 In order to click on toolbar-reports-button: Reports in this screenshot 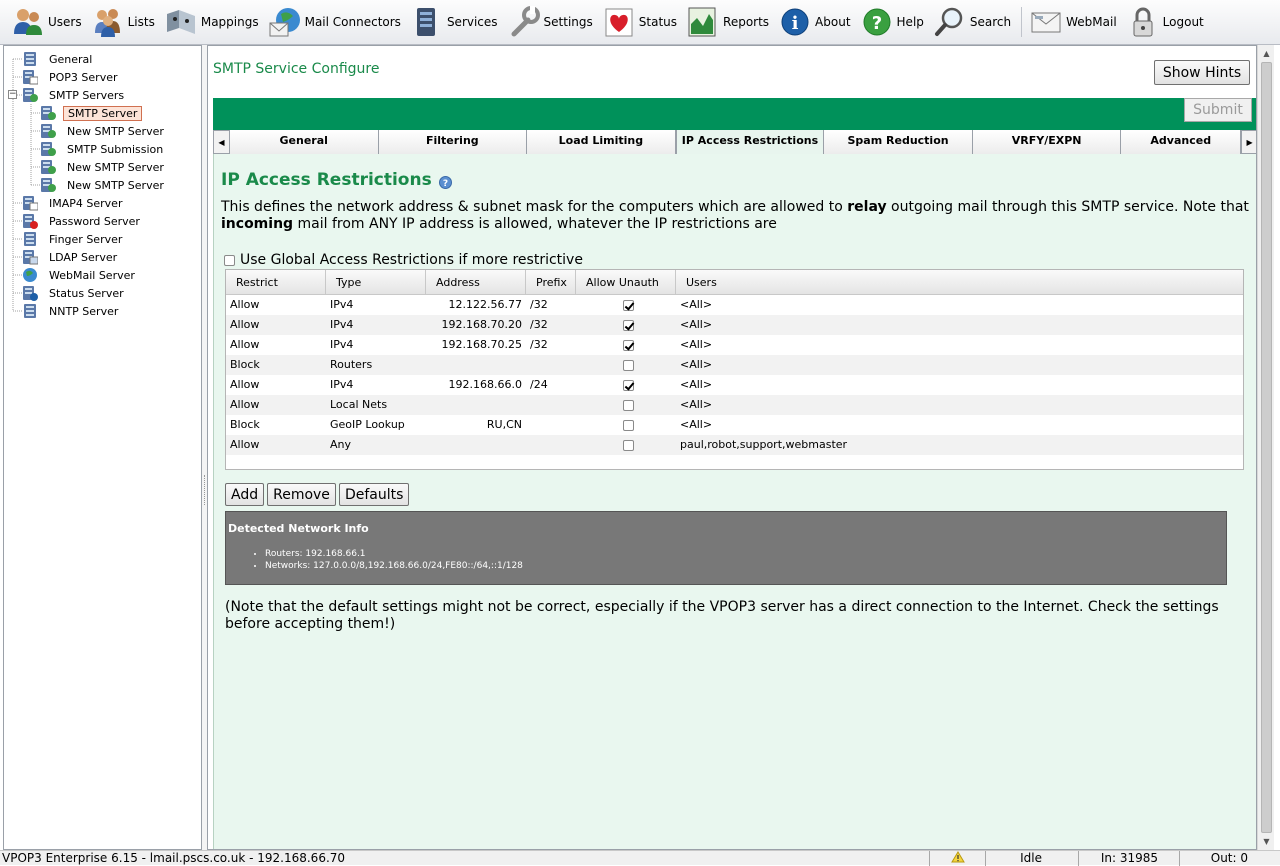, I will do `click(728, 22)`.